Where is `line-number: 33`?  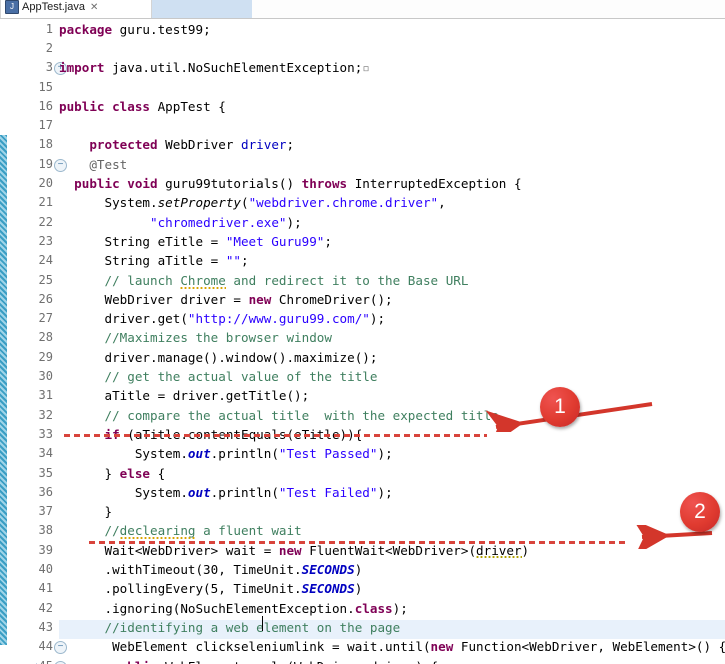 line-number: 33 is located at coordinates (45, 433).